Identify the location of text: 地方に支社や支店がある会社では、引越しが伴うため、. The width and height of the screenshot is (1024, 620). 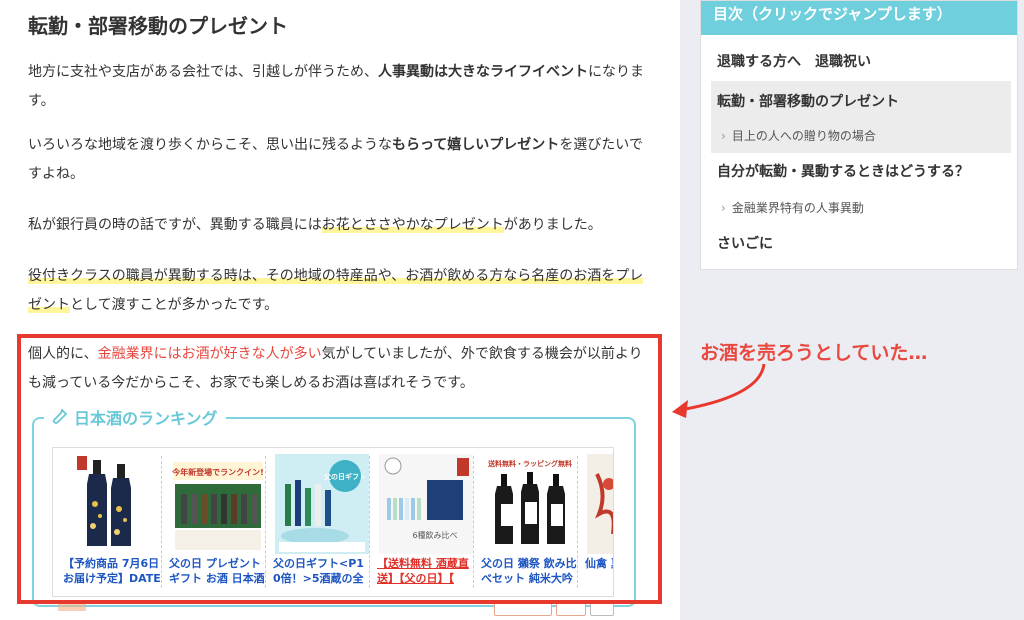
(203, 72).